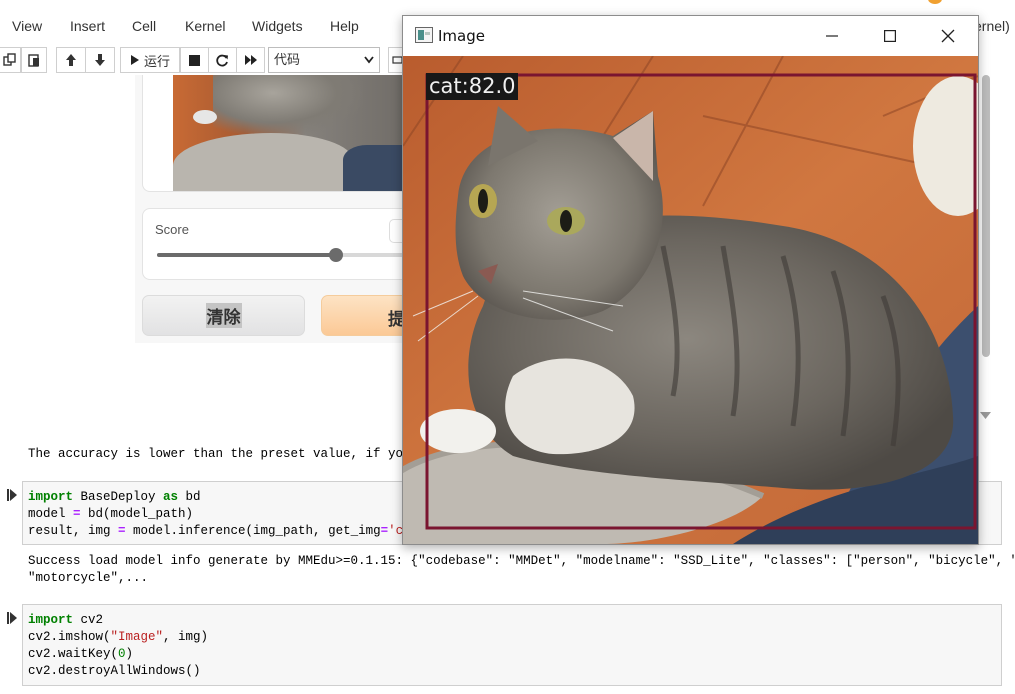  I want to click on close-icon, so click(948, 36).